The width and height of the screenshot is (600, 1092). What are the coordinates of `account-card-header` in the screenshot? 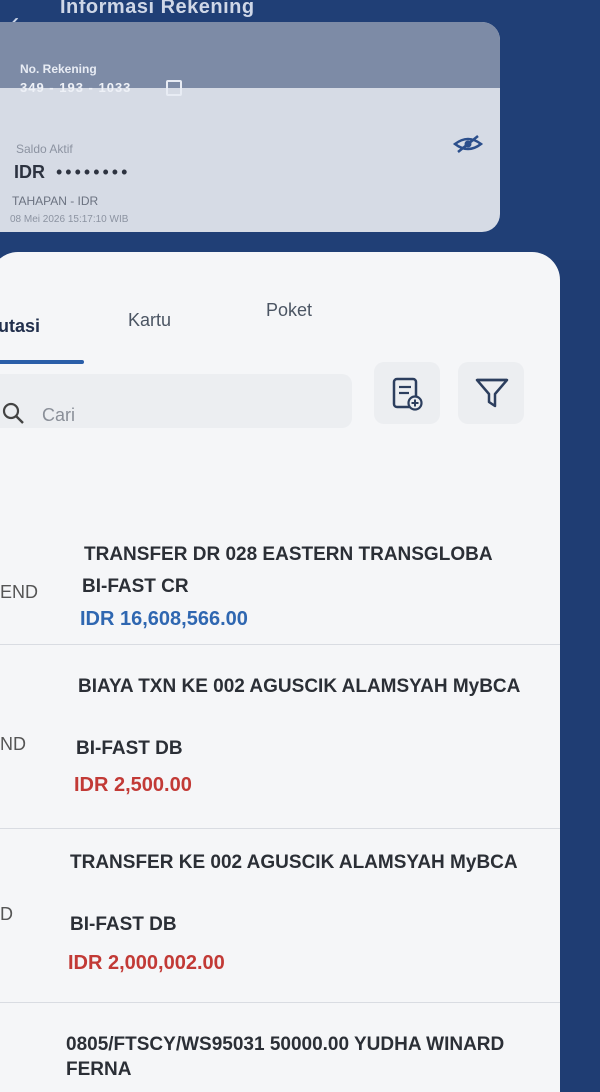 It's located at (250, 55).